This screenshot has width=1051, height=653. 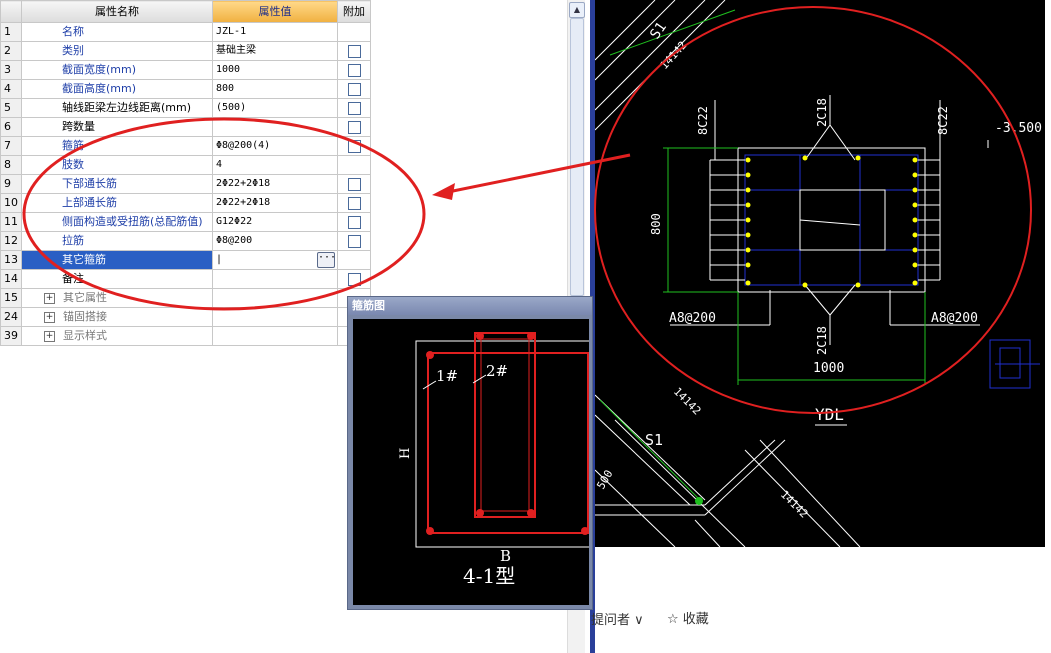 I want to click on row-number: 11, so click(x=11, y=222).